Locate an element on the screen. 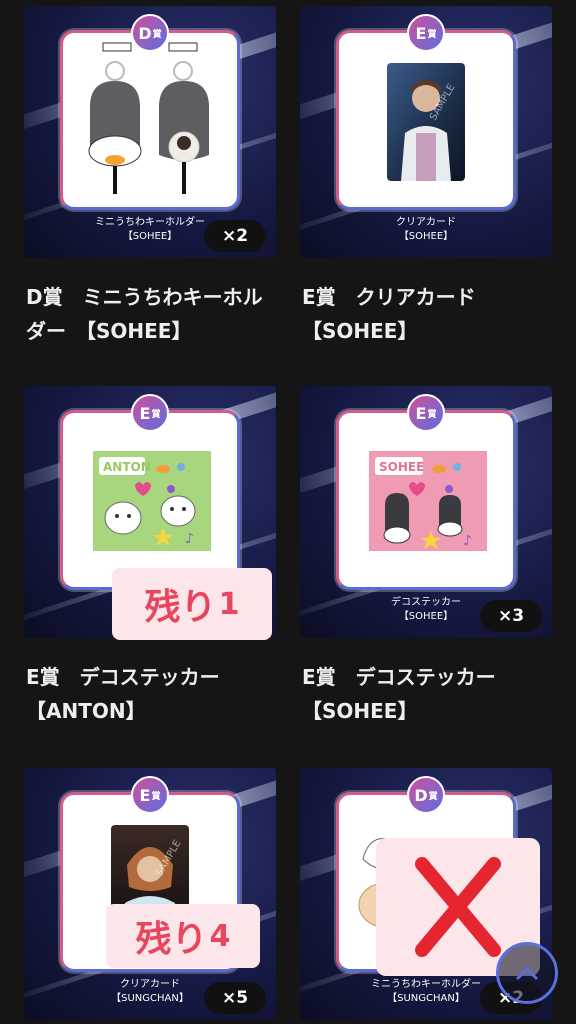 The image size is (576, 1024). product-image-frame: ANTON ♪ is located at coordinates (150, 500).